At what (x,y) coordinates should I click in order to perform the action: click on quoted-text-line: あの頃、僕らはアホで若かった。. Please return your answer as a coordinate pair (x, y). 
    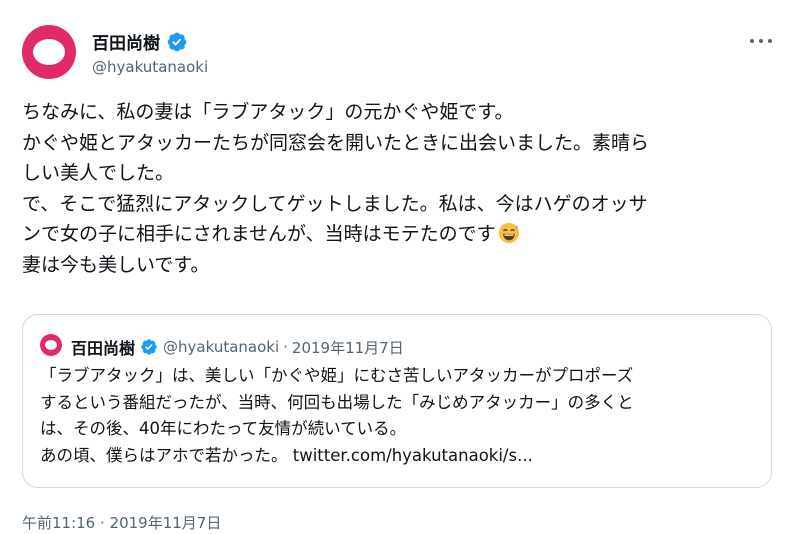
    Looking at the image, I should click on (164, 455).